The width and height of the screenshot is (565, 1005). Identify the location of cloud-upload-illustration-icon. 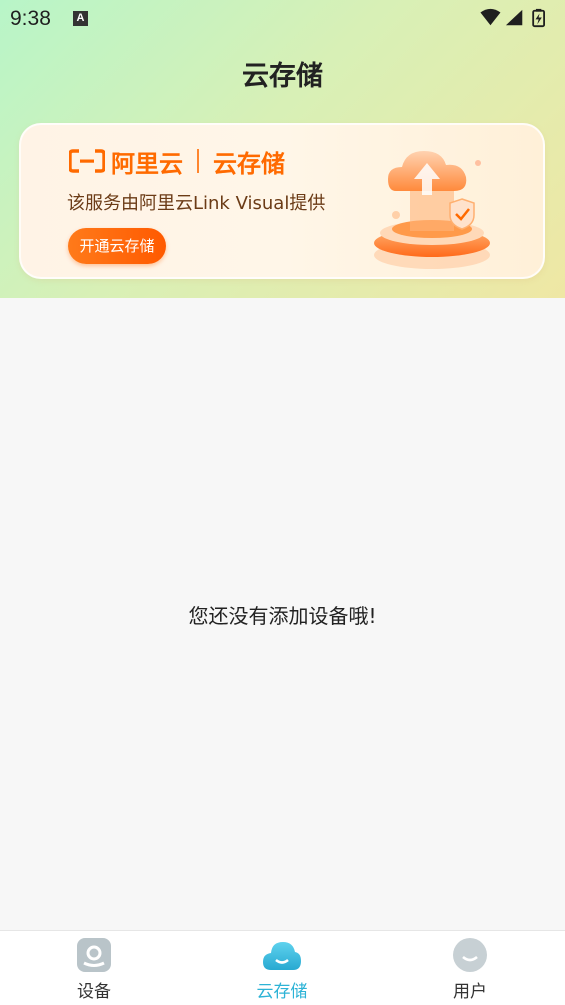
(432, 210).